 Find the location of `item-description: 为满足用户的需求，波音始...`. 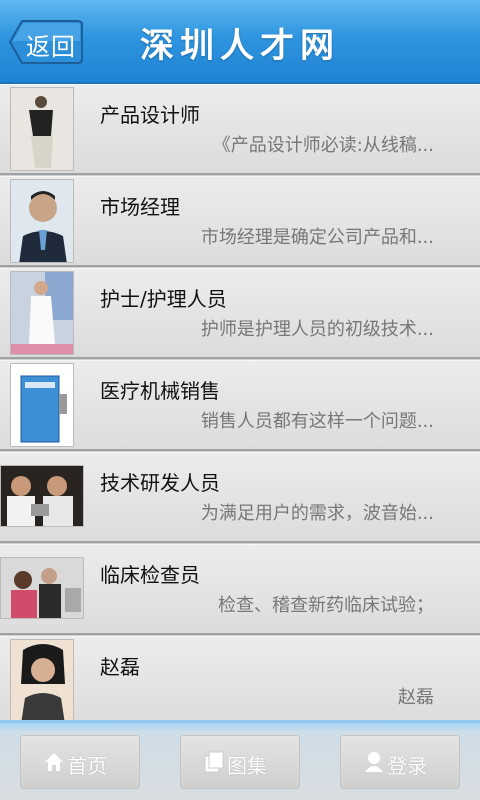

item-description: 为满足用户的需求，波音始... is located at coordinates (317, 513).